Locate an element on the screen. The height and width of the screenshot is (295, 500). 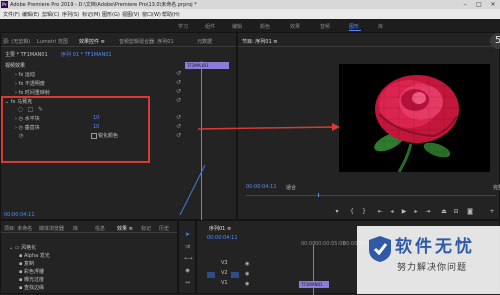
tab-effects: 效果 ≡ is located at coordinates (125, 228).